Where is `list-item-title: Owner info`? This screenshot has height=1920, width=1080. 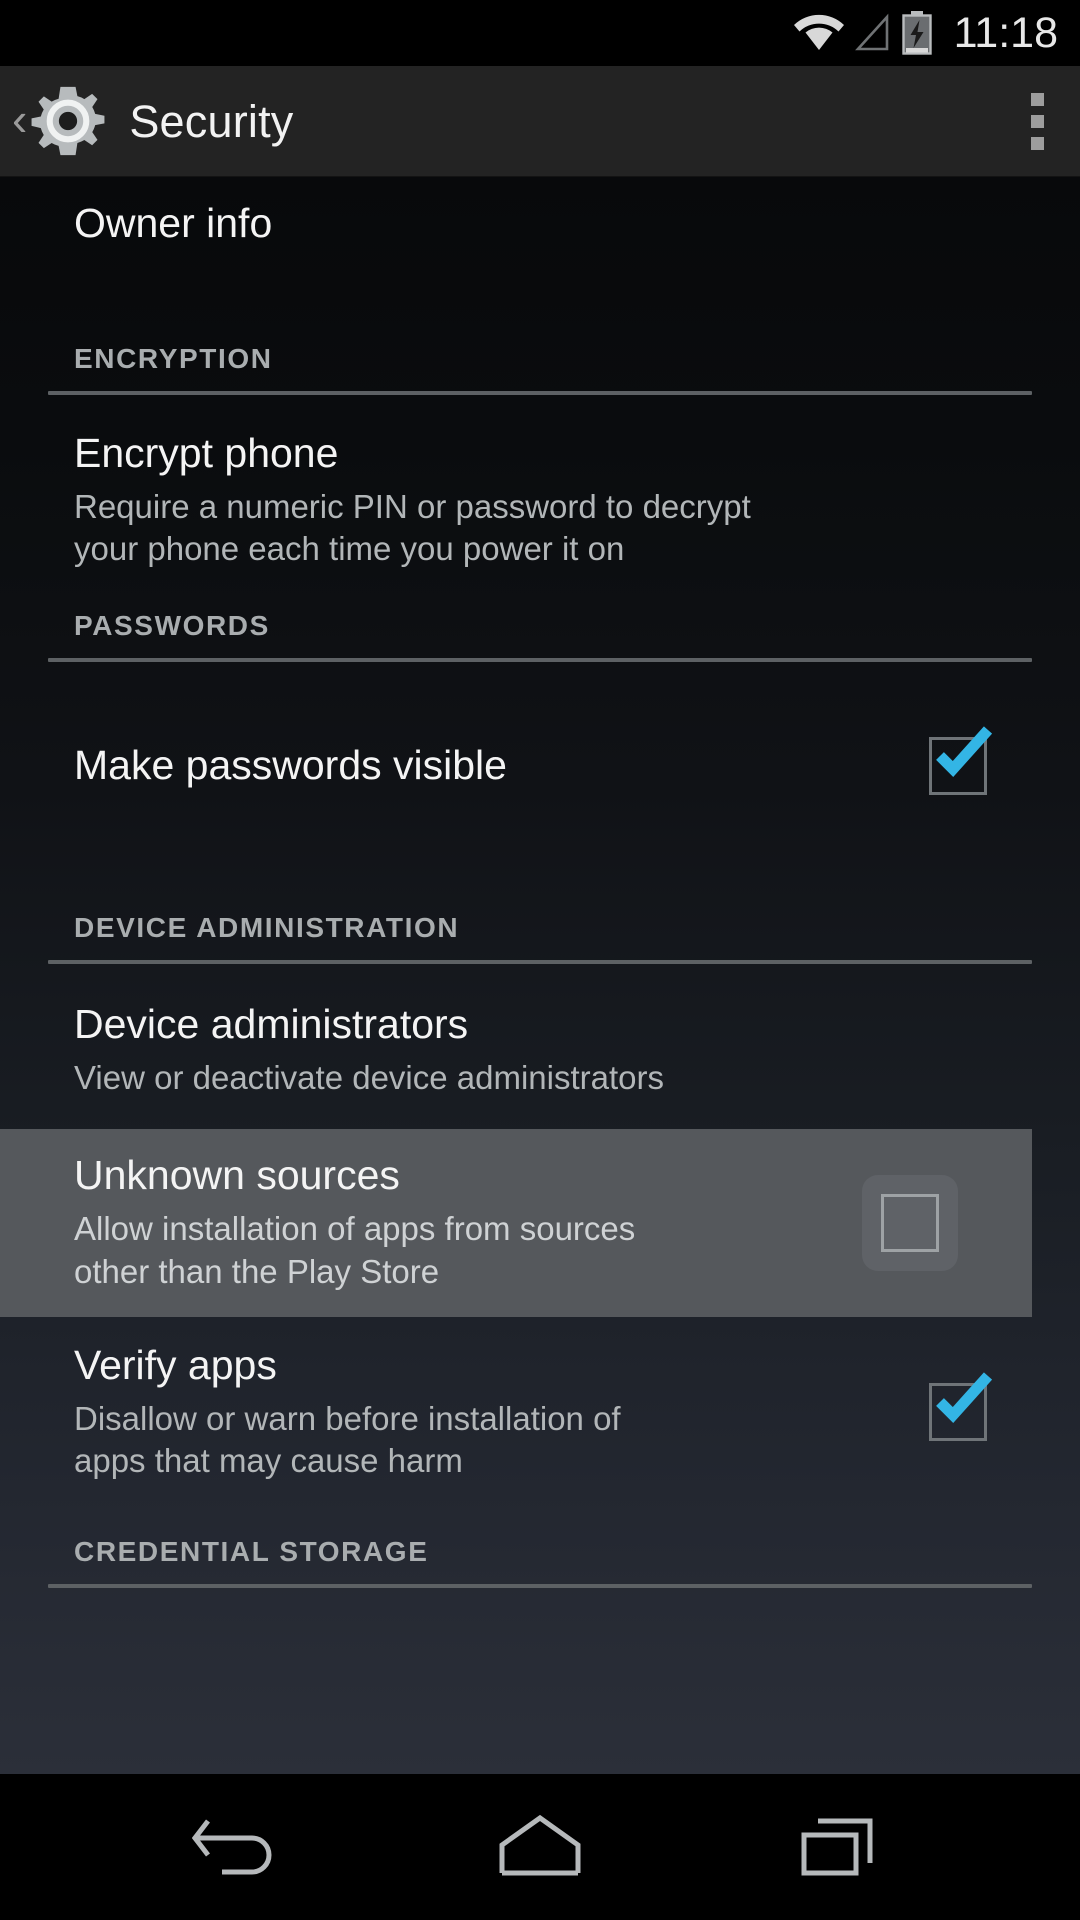
list-item-title: Owner info is located at coordinates (173, 223).